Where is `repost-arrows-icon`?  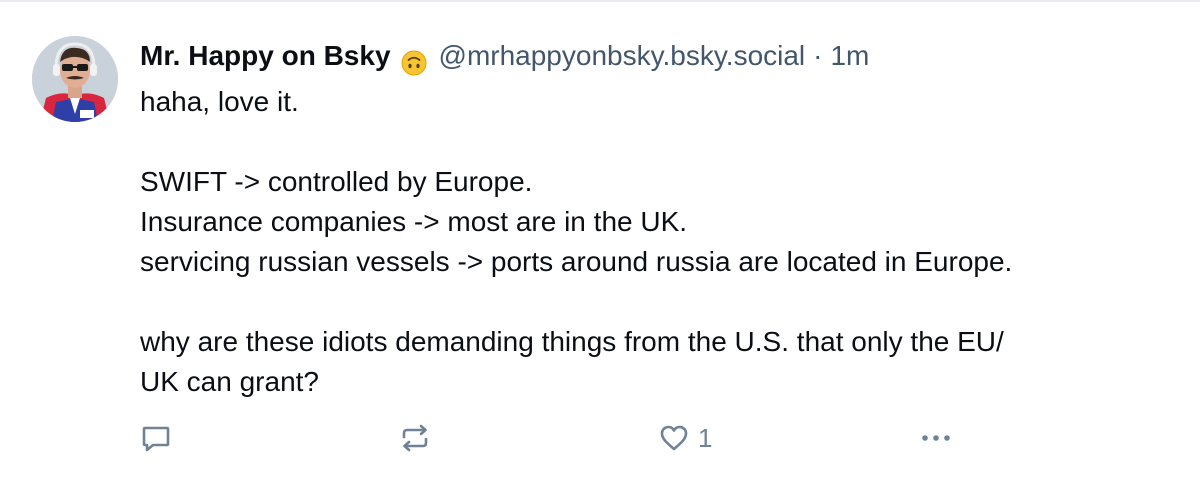
repost-arrows-icon is located at coordinates (415, 438).